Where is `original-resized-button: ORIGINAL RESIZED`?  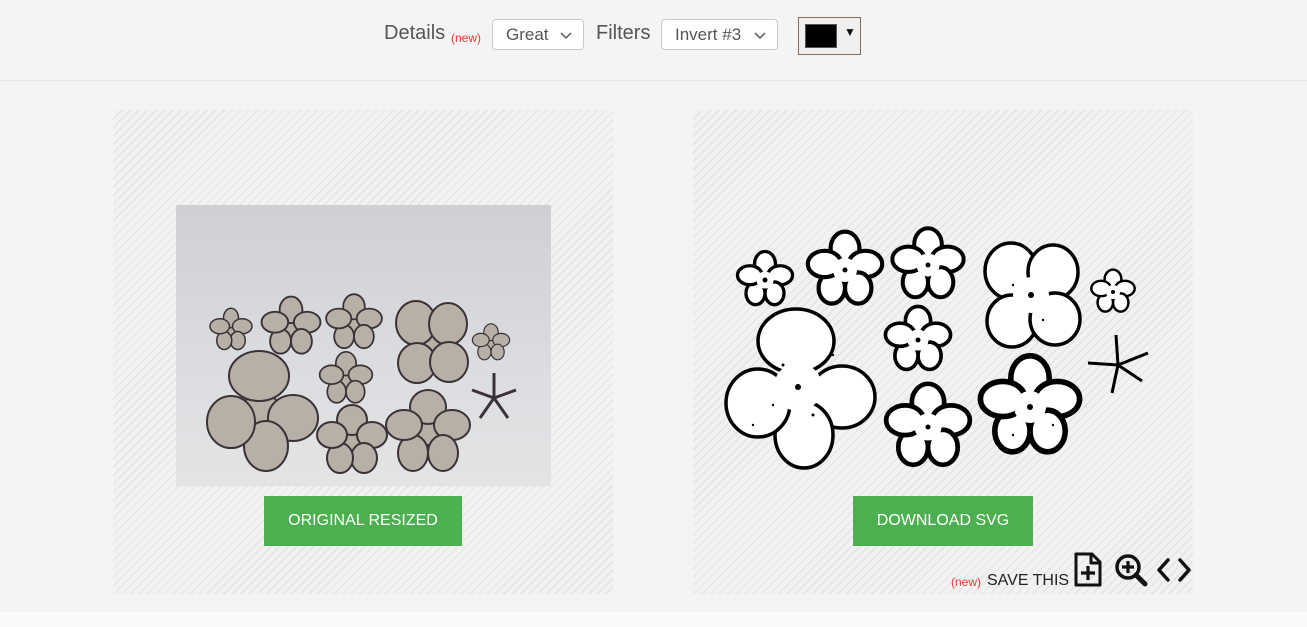 original-resized-button: ORIGINAL RESIZED is located at coordinates (363, 521).